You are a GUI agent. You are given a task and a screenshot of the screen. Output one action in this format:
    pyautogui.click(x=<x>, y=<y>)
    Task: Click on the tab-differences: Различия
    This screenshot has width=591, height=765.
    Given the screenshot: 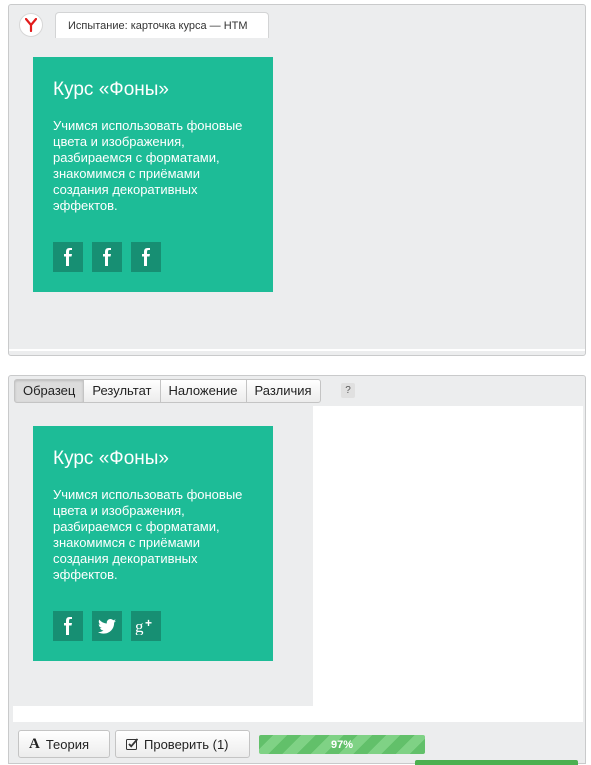 What is the action you would take?
    pyautogui.click(x=283, y=391)
    